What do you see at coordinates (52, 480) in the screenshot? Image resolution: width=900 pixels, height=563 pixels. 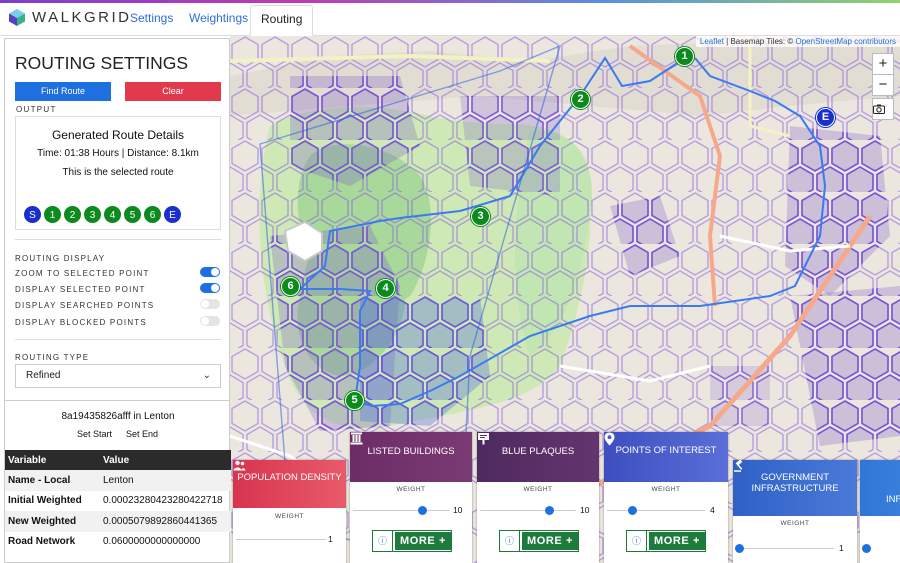 I see `row-key: Name - Local` at bounding box center [52, 480].